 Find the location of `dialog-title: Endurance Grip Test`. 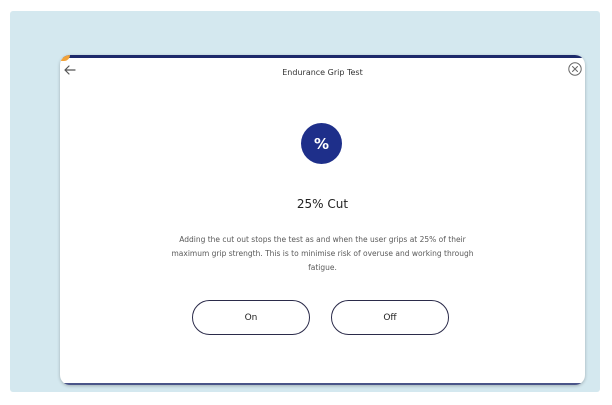

dialog-title: Endurance Grip Test is located at coordinates (322, 72).